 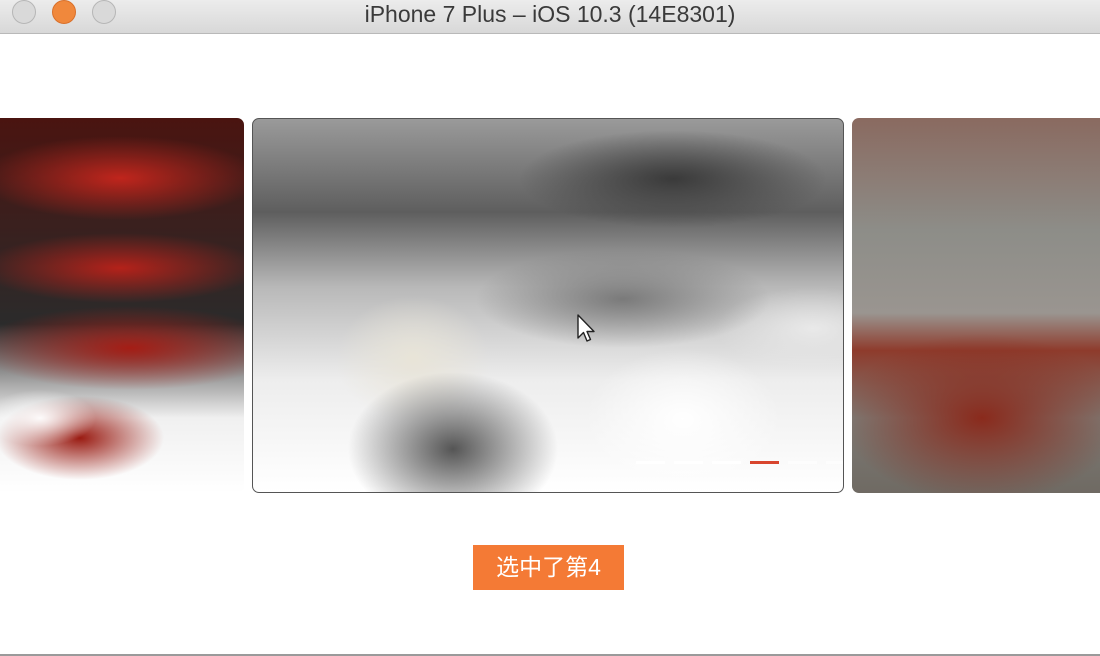 I want to click on window-title: iPhone 7 Plus – iOS 10.3 (14E8301), so click(x=550, y=14).